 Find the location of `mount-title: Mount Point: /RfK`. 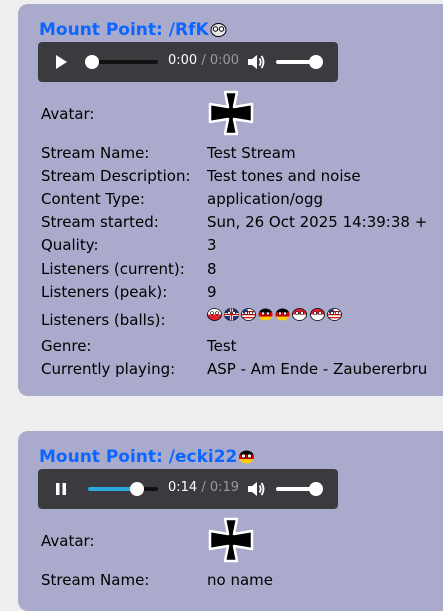

mount-title: Mount Point: /RfK is located at coordinates (133, 31).